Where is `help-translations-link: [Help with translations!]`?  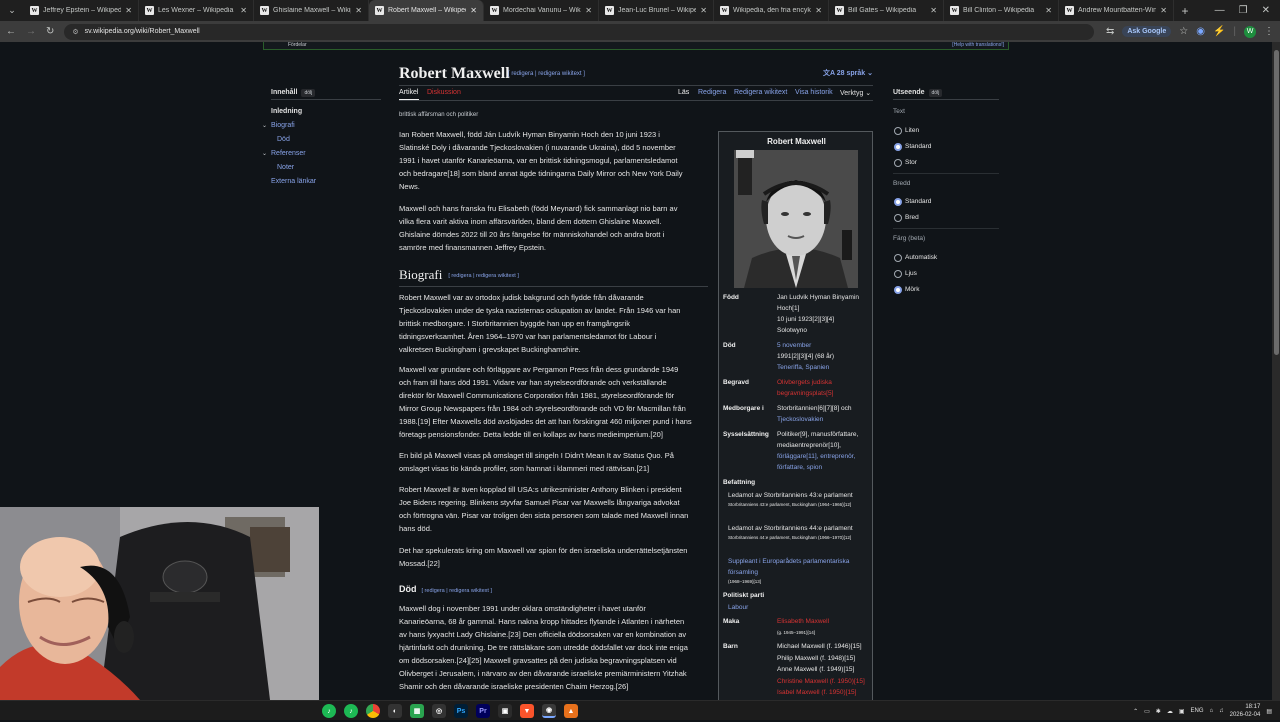 help-translations-link: [Help with translations!] is located at coordinates (978, 45).